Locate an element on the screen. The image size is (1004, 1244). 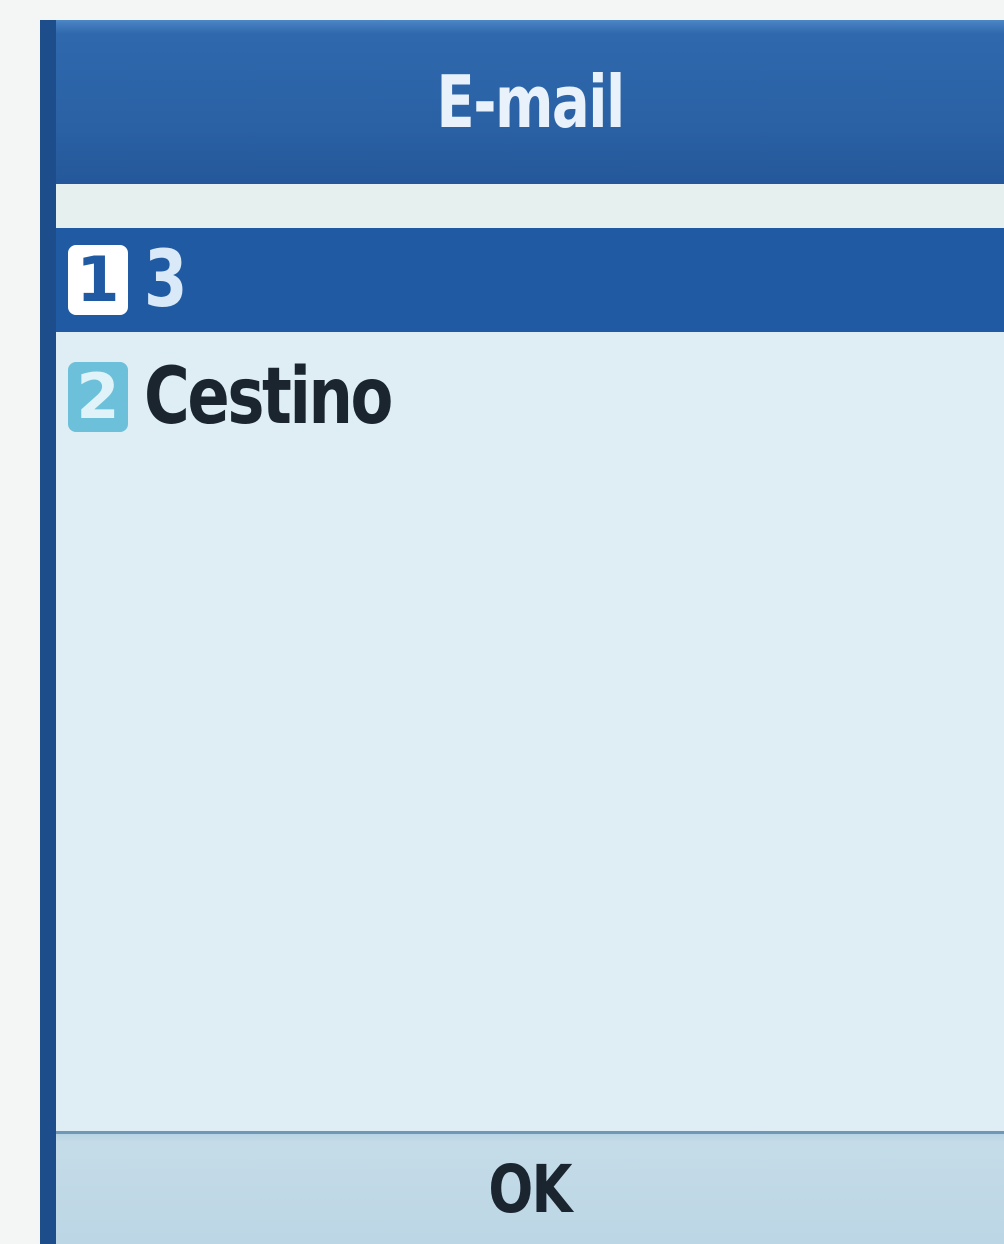
screen-title: E-mail is located at coordinates (530, 102).